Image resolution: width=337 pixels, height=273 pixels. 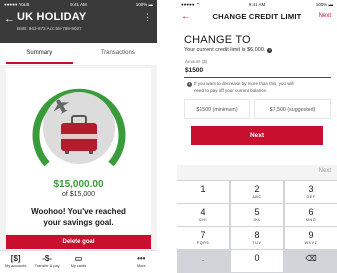 What do you see at coordinates (257, 212) in the screenshot?
I see `key-digit: 5` at bounding box center [257, 212].